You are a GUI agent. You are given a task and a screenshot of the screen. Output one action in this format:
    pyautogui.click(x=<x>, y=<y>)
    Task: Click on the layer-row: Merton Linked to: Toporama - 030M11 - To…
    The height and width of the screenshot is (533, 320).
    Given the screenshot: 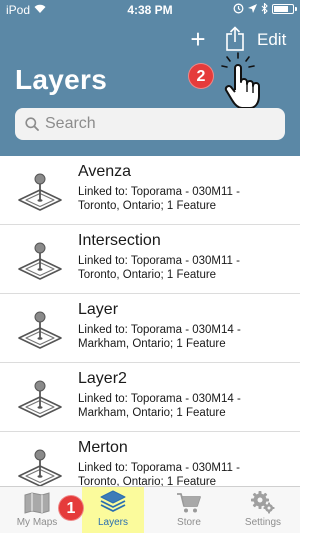 What is the action you would take?
    pyautogui.click(x=150, y=459)
    